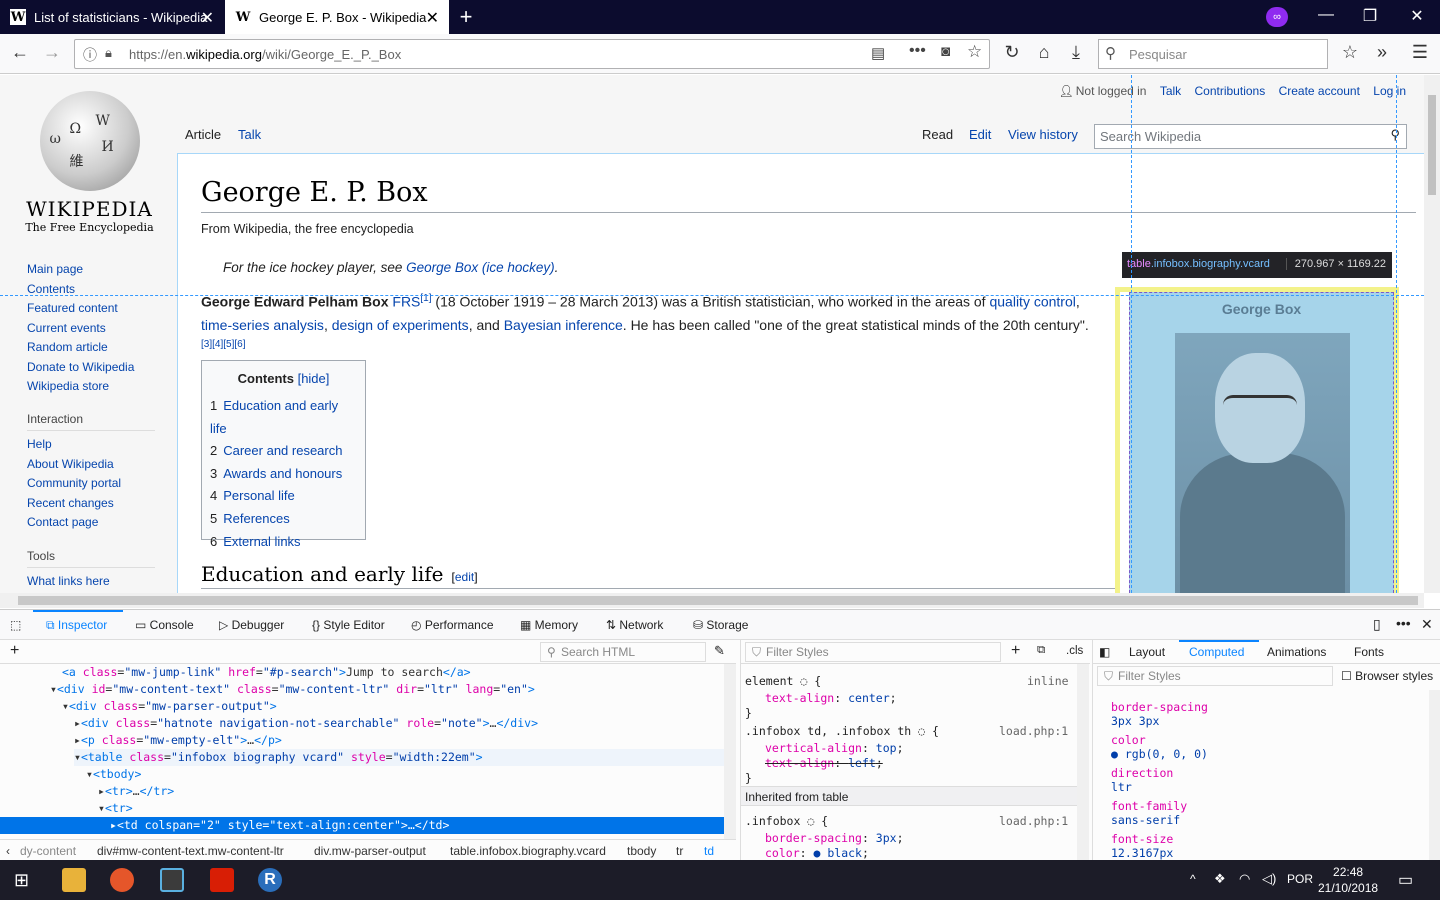 The width and height of the screenshot is (1440, 900). Describe the element at coordinates (89, 162) in the screenshot. I see `wikipedia-logo: ΩWИ維ω WIKIPEDIA The Free Encyclopedia` at that location.